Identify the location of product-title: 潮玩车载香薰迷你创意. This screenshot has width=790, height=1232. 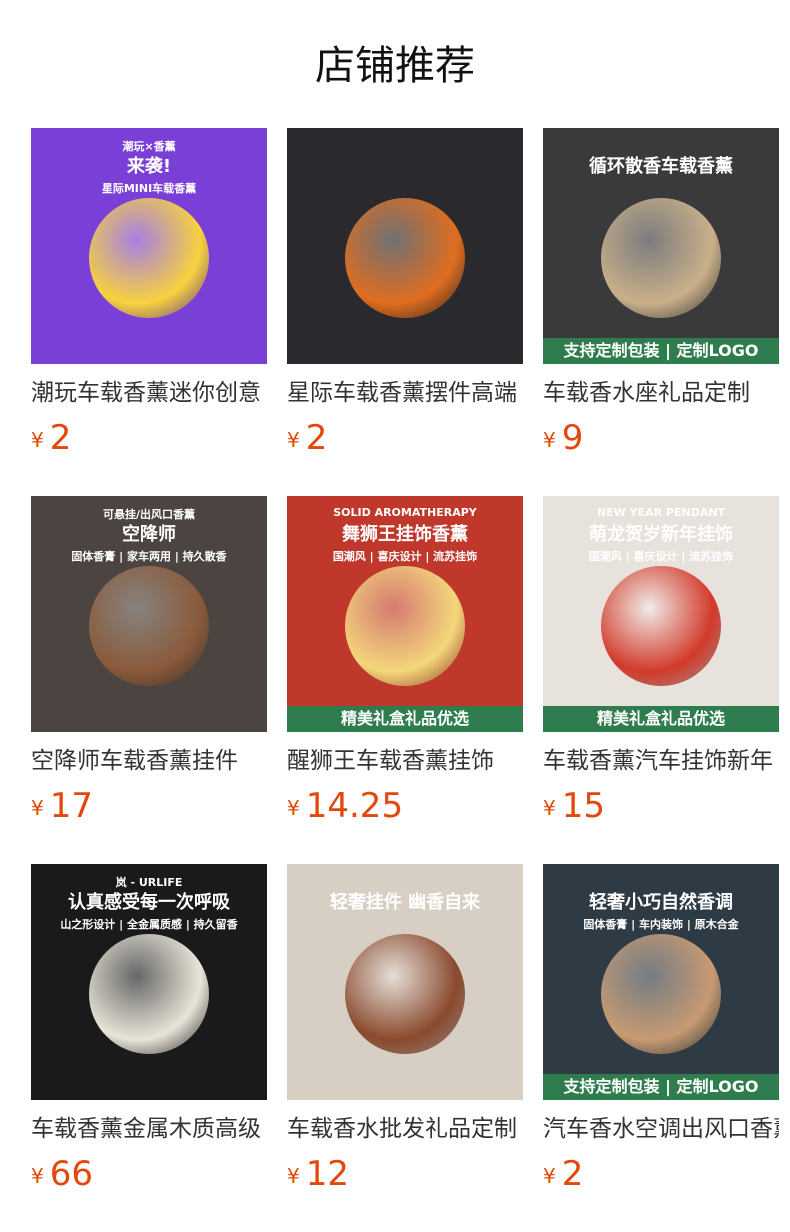
(149, 393).